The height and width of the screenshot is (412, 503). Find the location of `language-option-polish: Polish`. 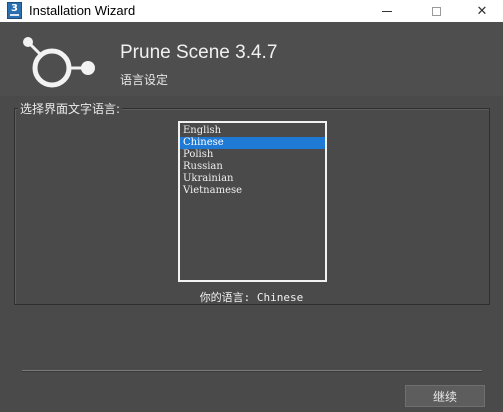

language-option-polish: Polish is located at coordinates (252, 155).